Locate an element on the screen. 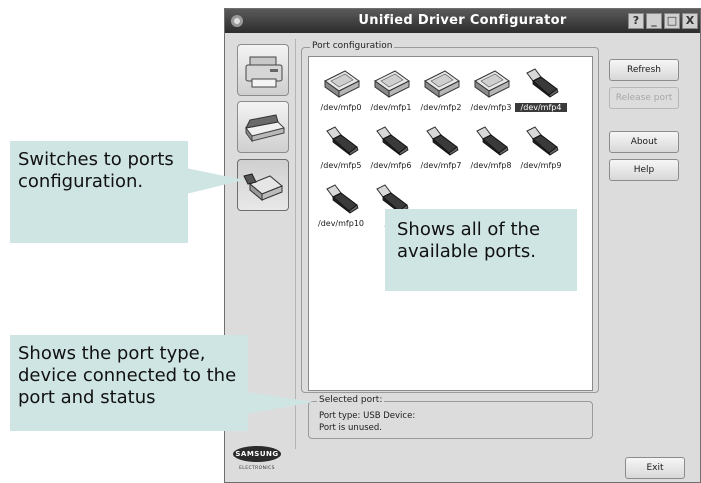 The height and width of the screenshot is (483, 701). port-icon is located at coordinates (263, 187).